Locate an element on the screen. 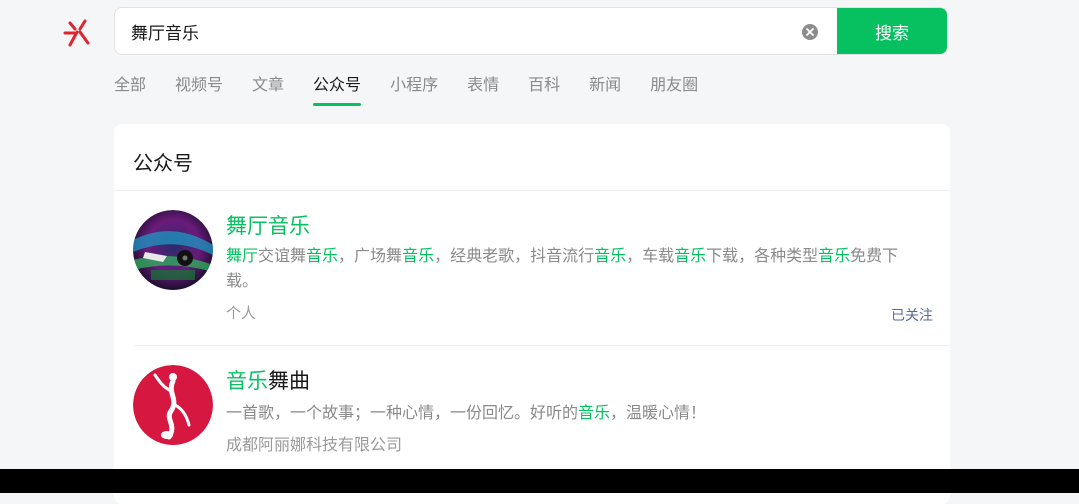 The width and height of the screenshot is (1079, 504). search-logo-icon is located at coordinates (78, 32).